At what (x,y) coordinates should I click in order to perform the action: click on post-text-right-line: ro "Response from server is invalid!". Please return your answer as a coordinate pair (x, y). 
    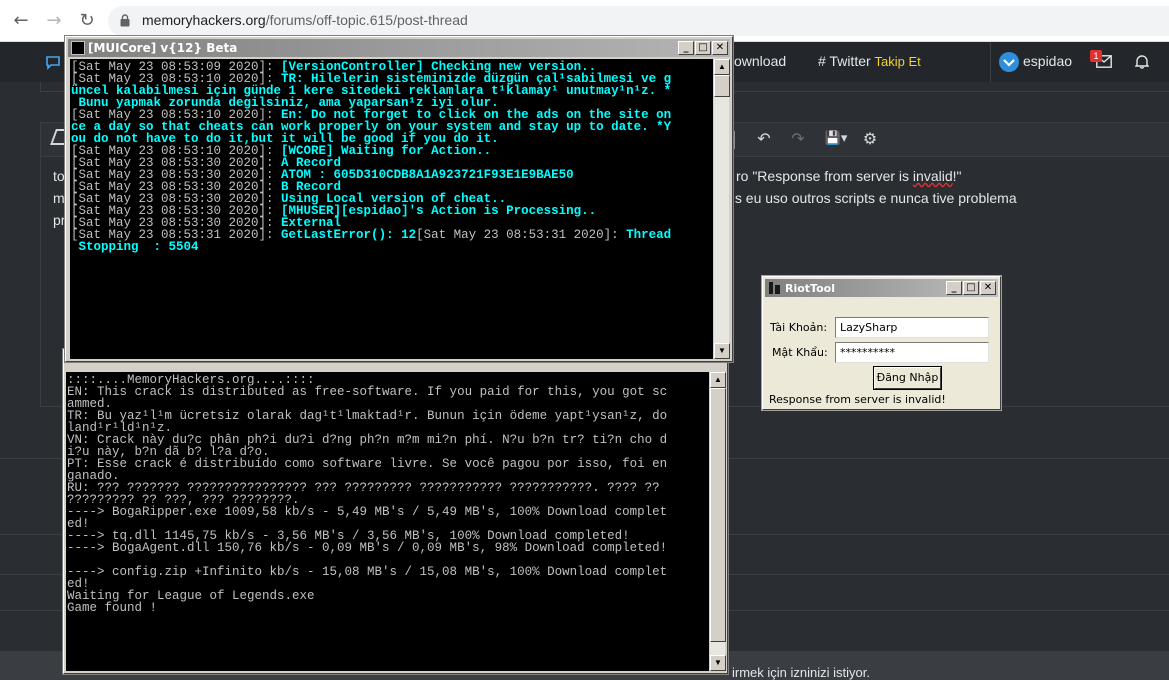
    Looking at the image, I should click on (848, 176).